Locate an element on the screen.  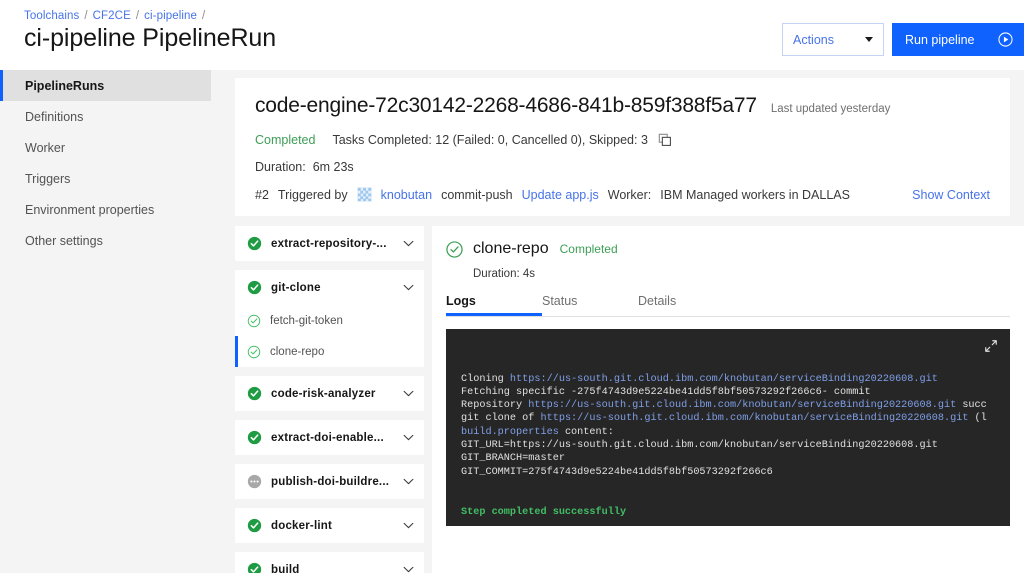
tab-logs: Logs is located at coordinates (494, 305).